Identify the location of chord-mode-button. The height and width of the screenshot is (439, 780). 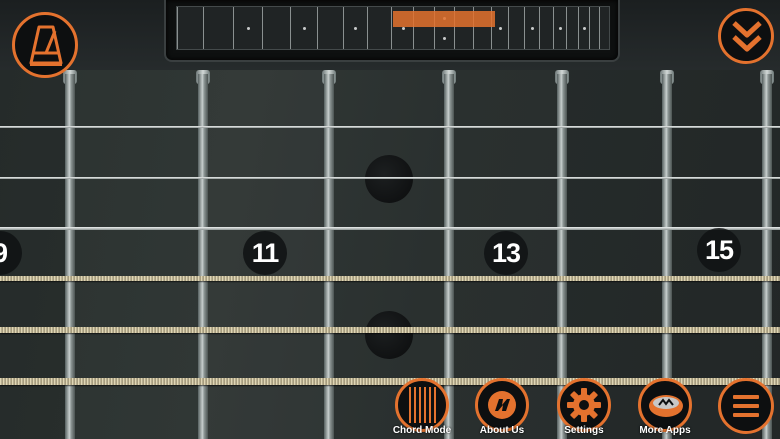
(422, 405).